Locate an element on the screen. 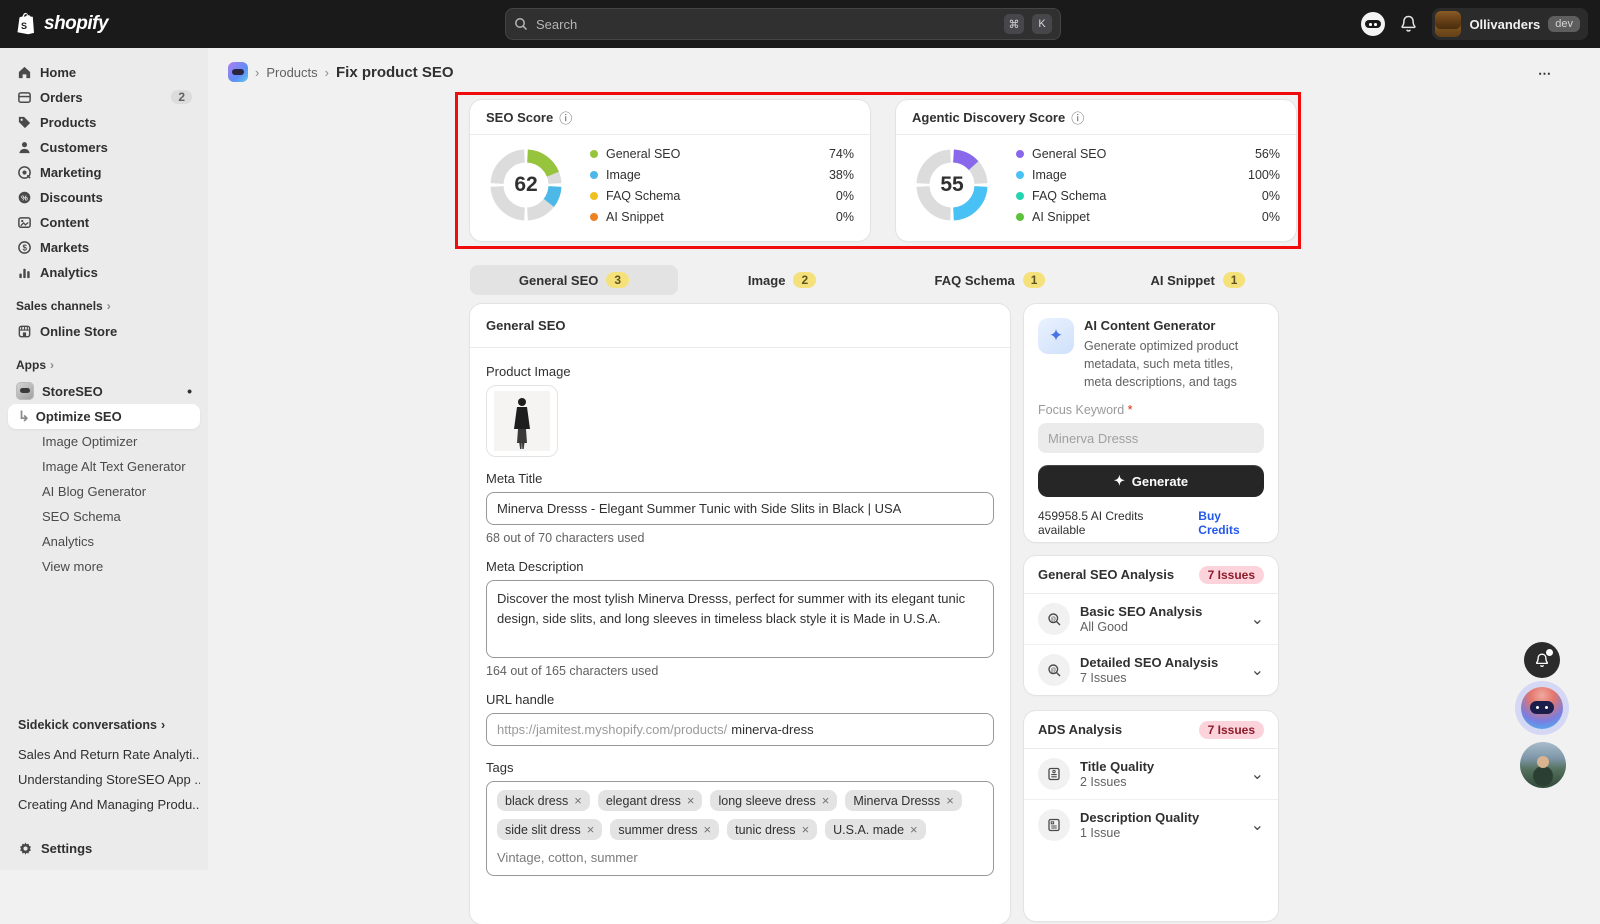  sidebar-item-orders: Orders 2 is located at coordinates (104, 97).